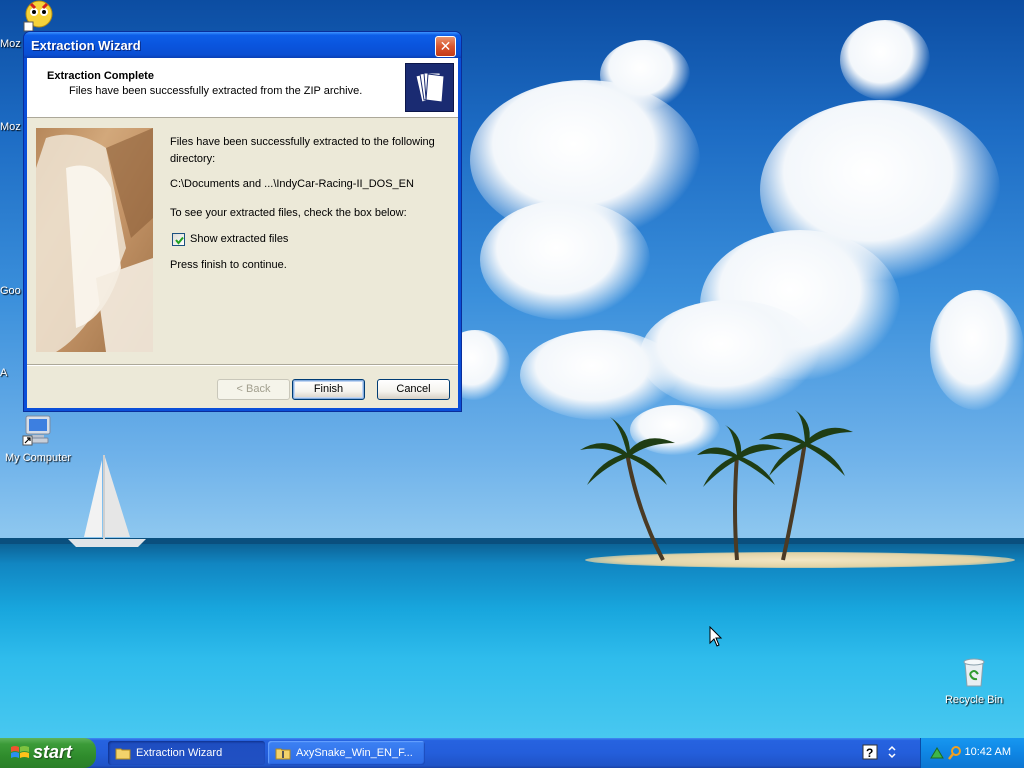 The image size is (1024, 768). What do you see at coordinates (974, 700) in the screenshot?
I see `desktop-icon-label: Recycle Bin` at bounding box center [974, 700].